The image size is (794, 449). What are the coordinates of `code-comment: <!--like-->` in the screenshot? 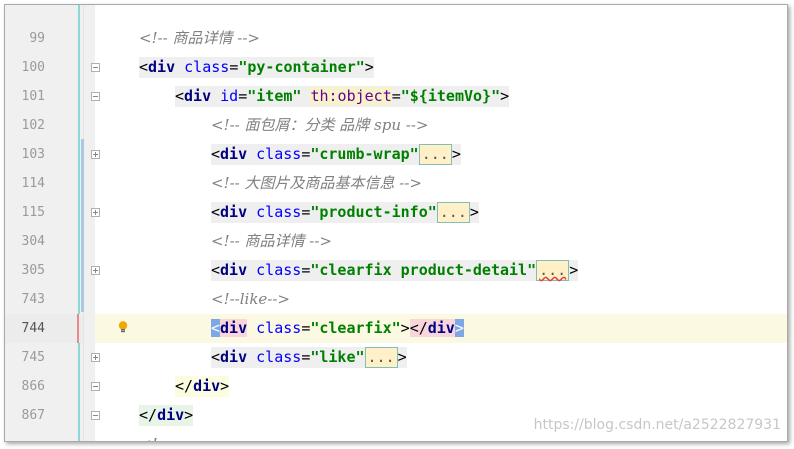 It's located at (250, 299).